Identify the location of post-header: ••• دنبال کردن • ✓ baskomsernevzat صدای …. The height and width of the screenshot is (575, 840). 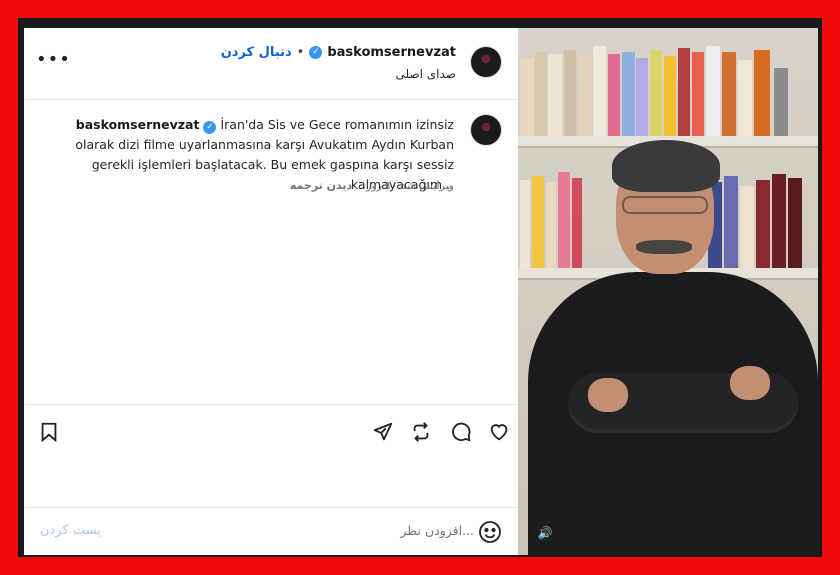
(271, 64).